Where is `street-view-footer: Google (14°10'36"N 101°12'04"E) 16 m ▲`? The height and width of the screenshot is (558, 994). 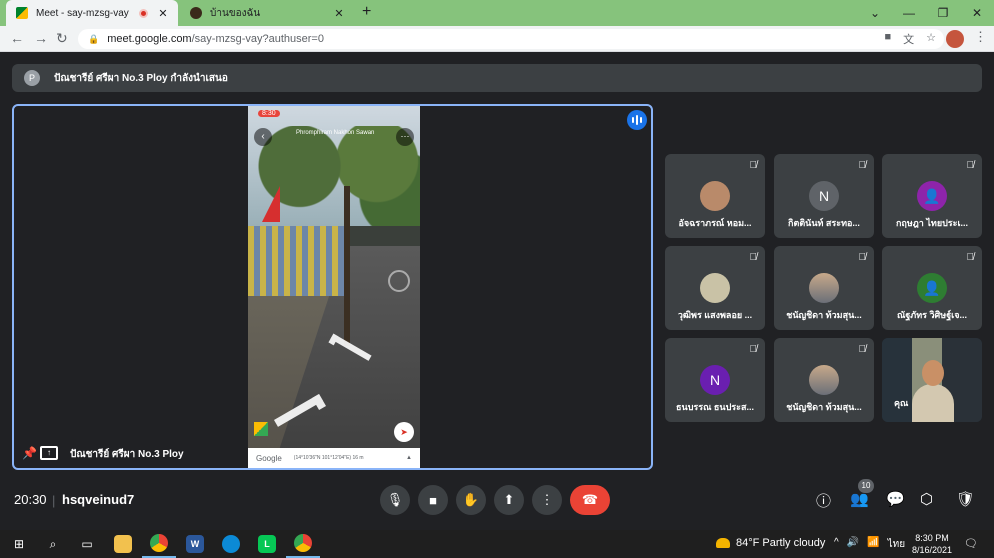
street-view-footer: Google (14°10'36"N 101°12'04"E) 16 m ▲ is located at coordinates (334, 458).